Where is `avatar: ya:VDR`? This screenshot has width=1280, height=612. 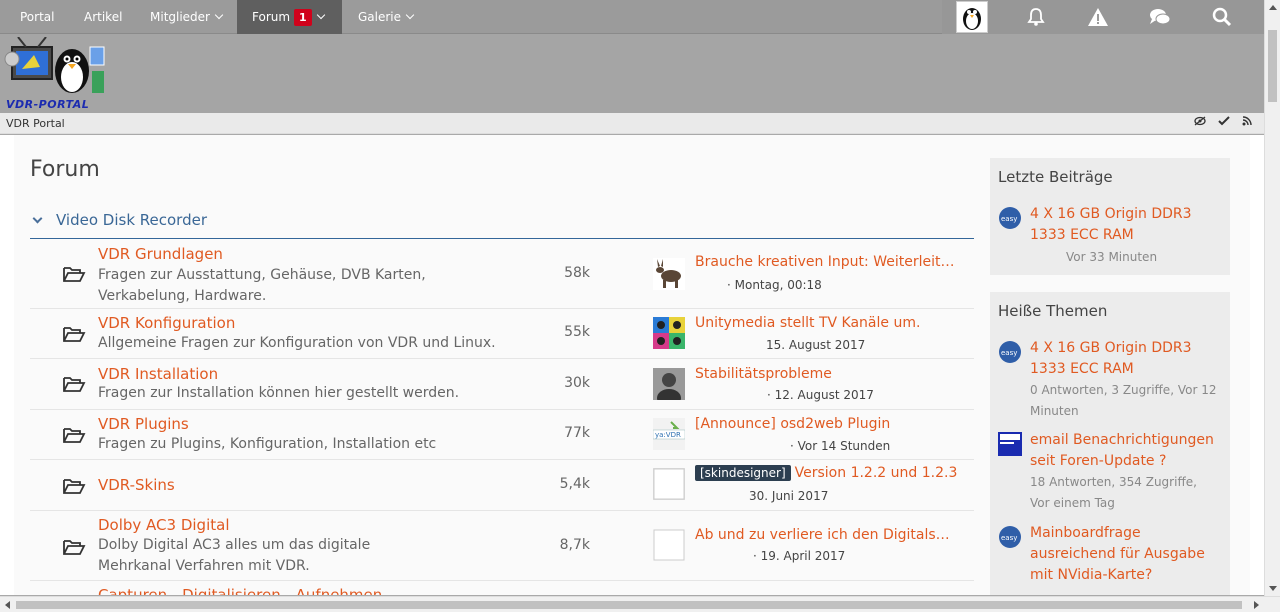 avatar: ya:VDR is located at coordinates (669, 434).